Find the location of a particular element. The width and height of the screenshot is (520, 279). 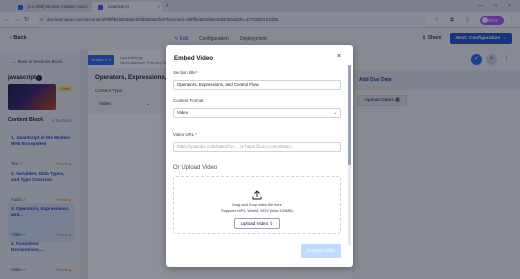

modal-title: Embed Video is located at coordinates (194, 58).